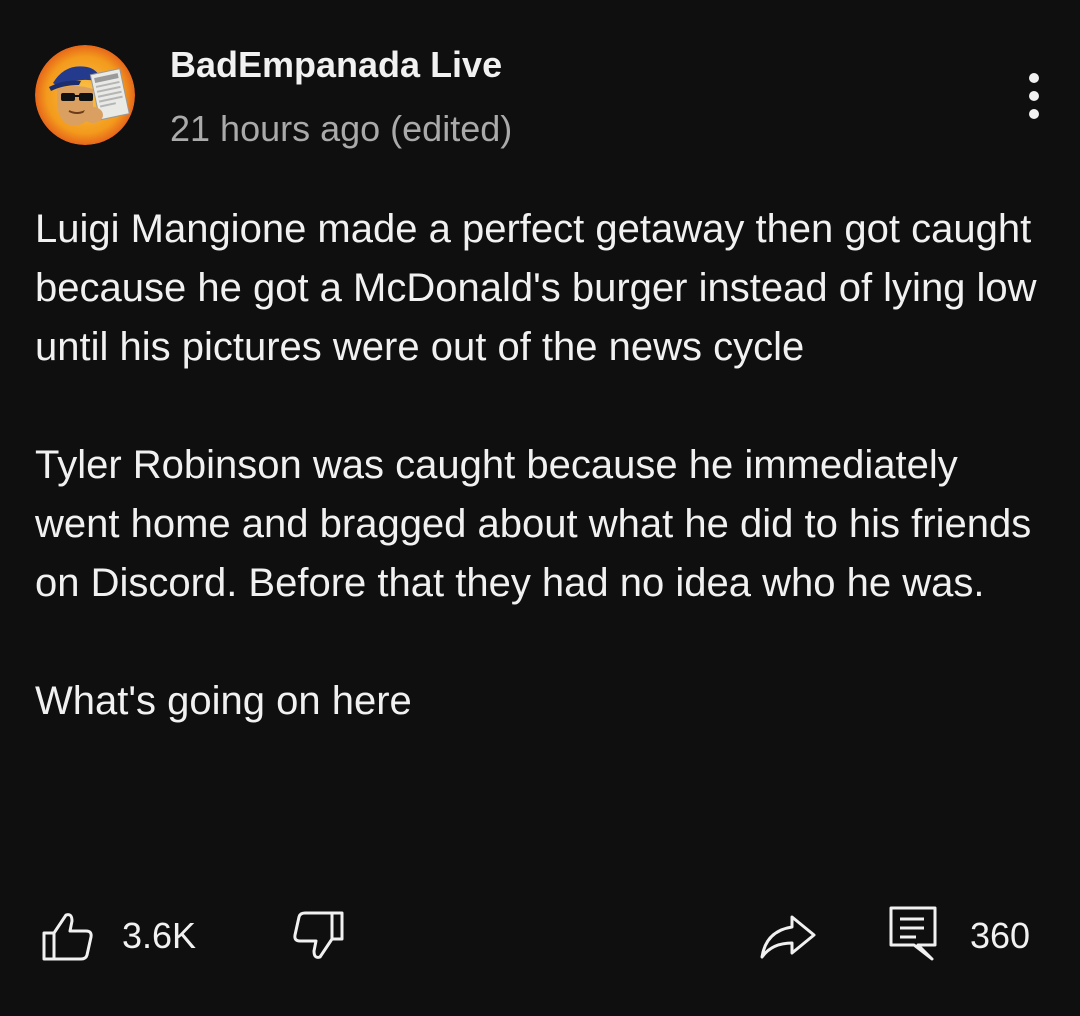 The width and height of the screenshot is (1080, 1016). Describe the element at coordinates (318, 937) in the screenshot. I see `thumbs-down-icon` at that location.